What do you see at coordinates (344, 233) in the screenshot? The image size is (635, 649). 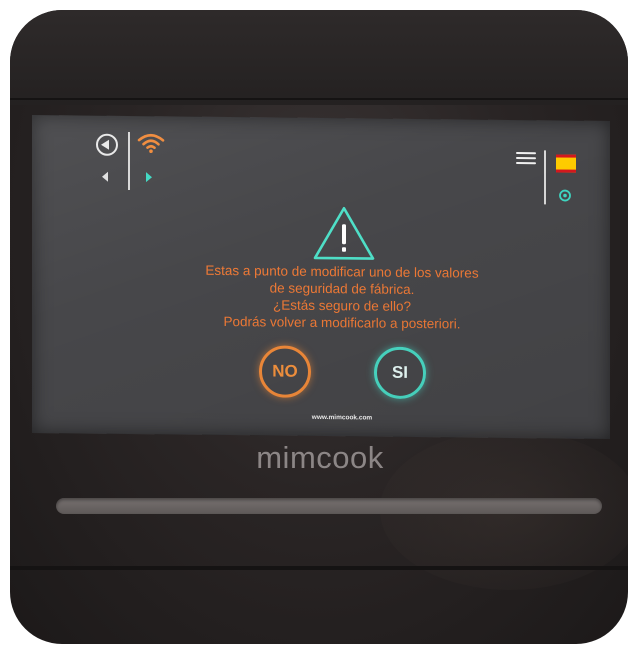 I see `warning-triangle-icon` at bounding box center [344, 233].